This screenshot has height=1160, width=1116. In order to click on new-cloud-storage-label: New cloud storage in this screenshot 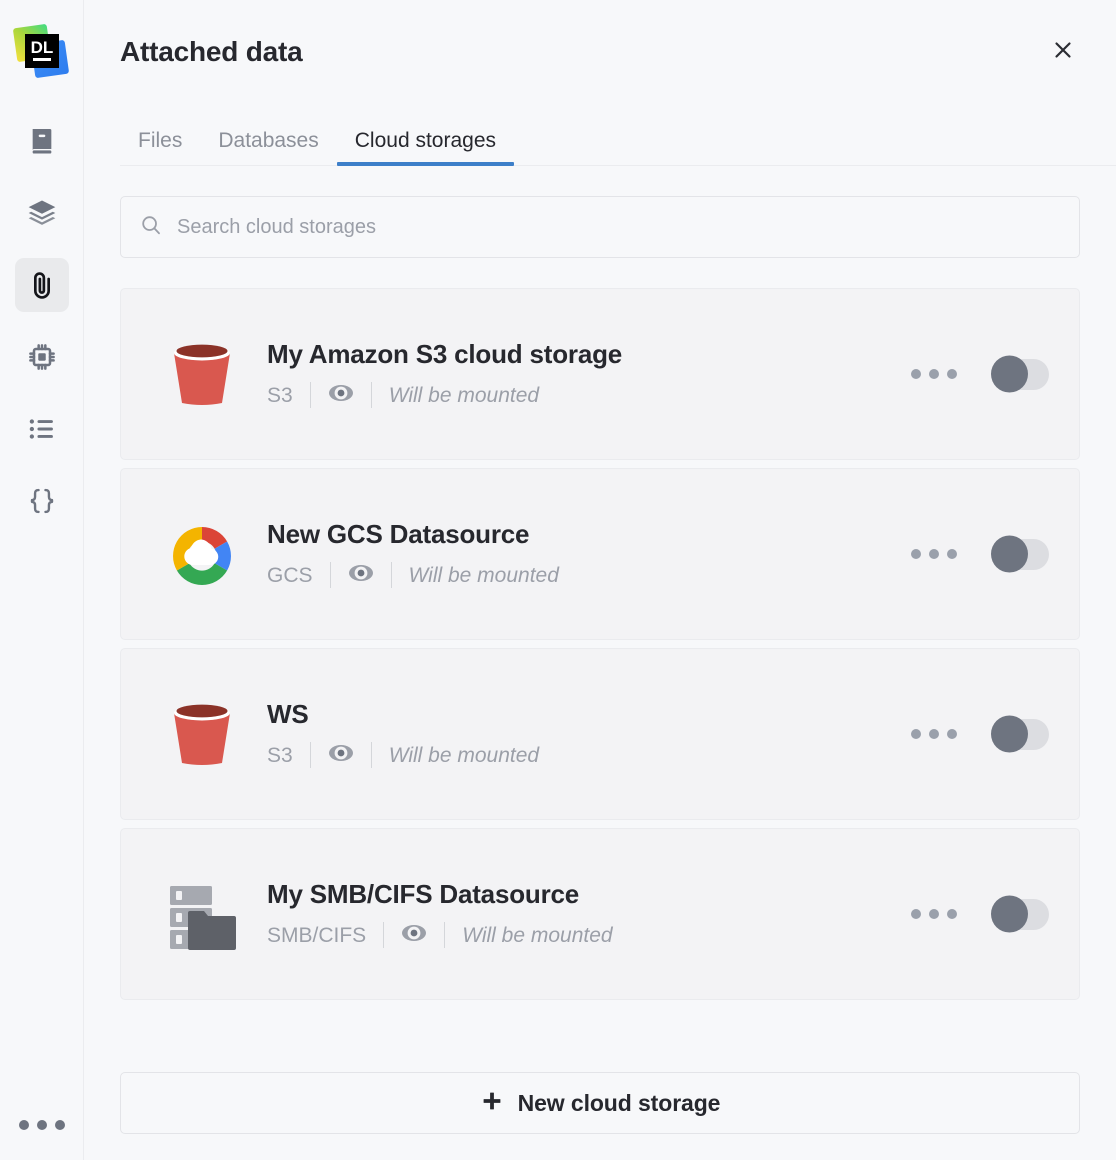, I will do `click(619, 1102)`.